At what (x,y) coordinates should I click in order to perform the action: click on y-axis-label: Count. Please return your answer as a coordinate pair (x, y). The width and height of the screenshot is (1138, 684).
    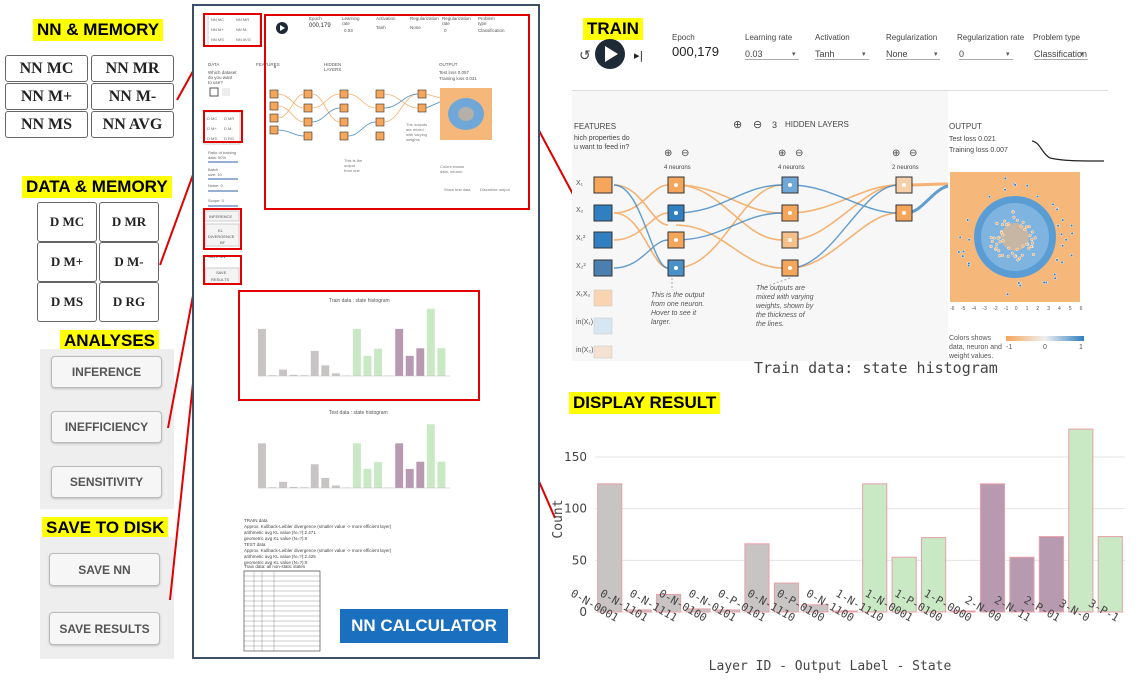
    Looking at the image, I should click on (558, 518).